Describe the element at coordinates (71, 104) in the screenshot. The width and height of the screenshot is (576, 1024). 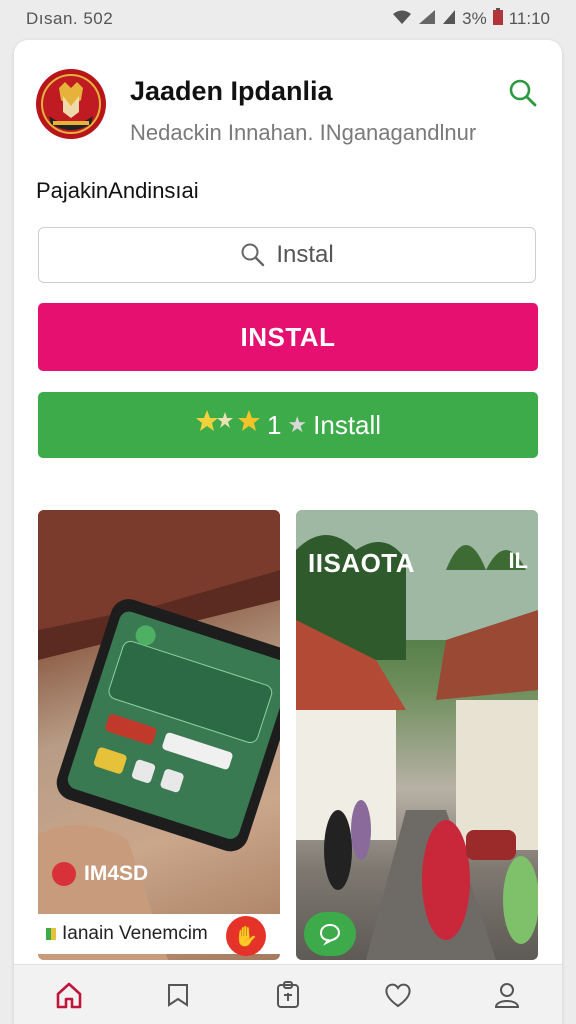
I see `garuda-emblem-icon` at that location.